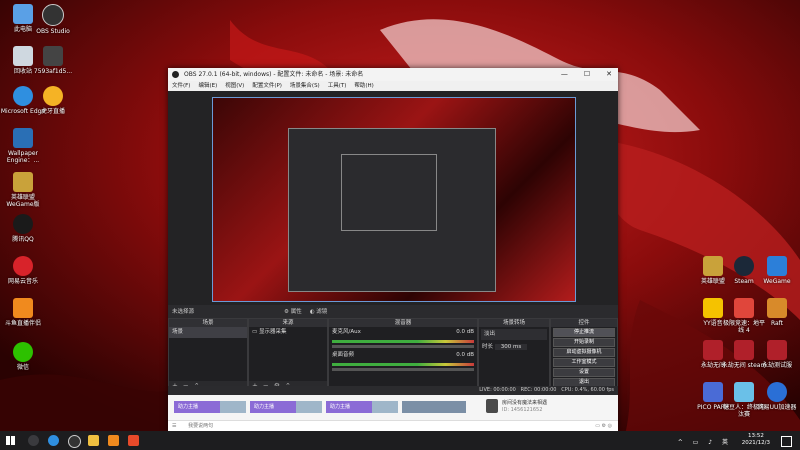  I want to click on menu-icon: ☰, so click(174, 426).